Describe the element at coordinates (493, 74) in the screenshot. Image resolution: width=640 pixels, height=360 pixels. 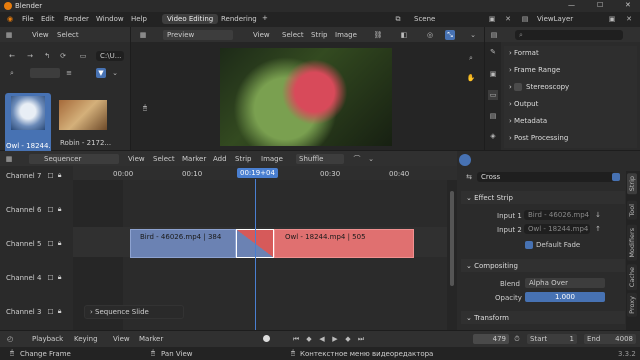
I see `render-tab-icon: ▣` at that location.